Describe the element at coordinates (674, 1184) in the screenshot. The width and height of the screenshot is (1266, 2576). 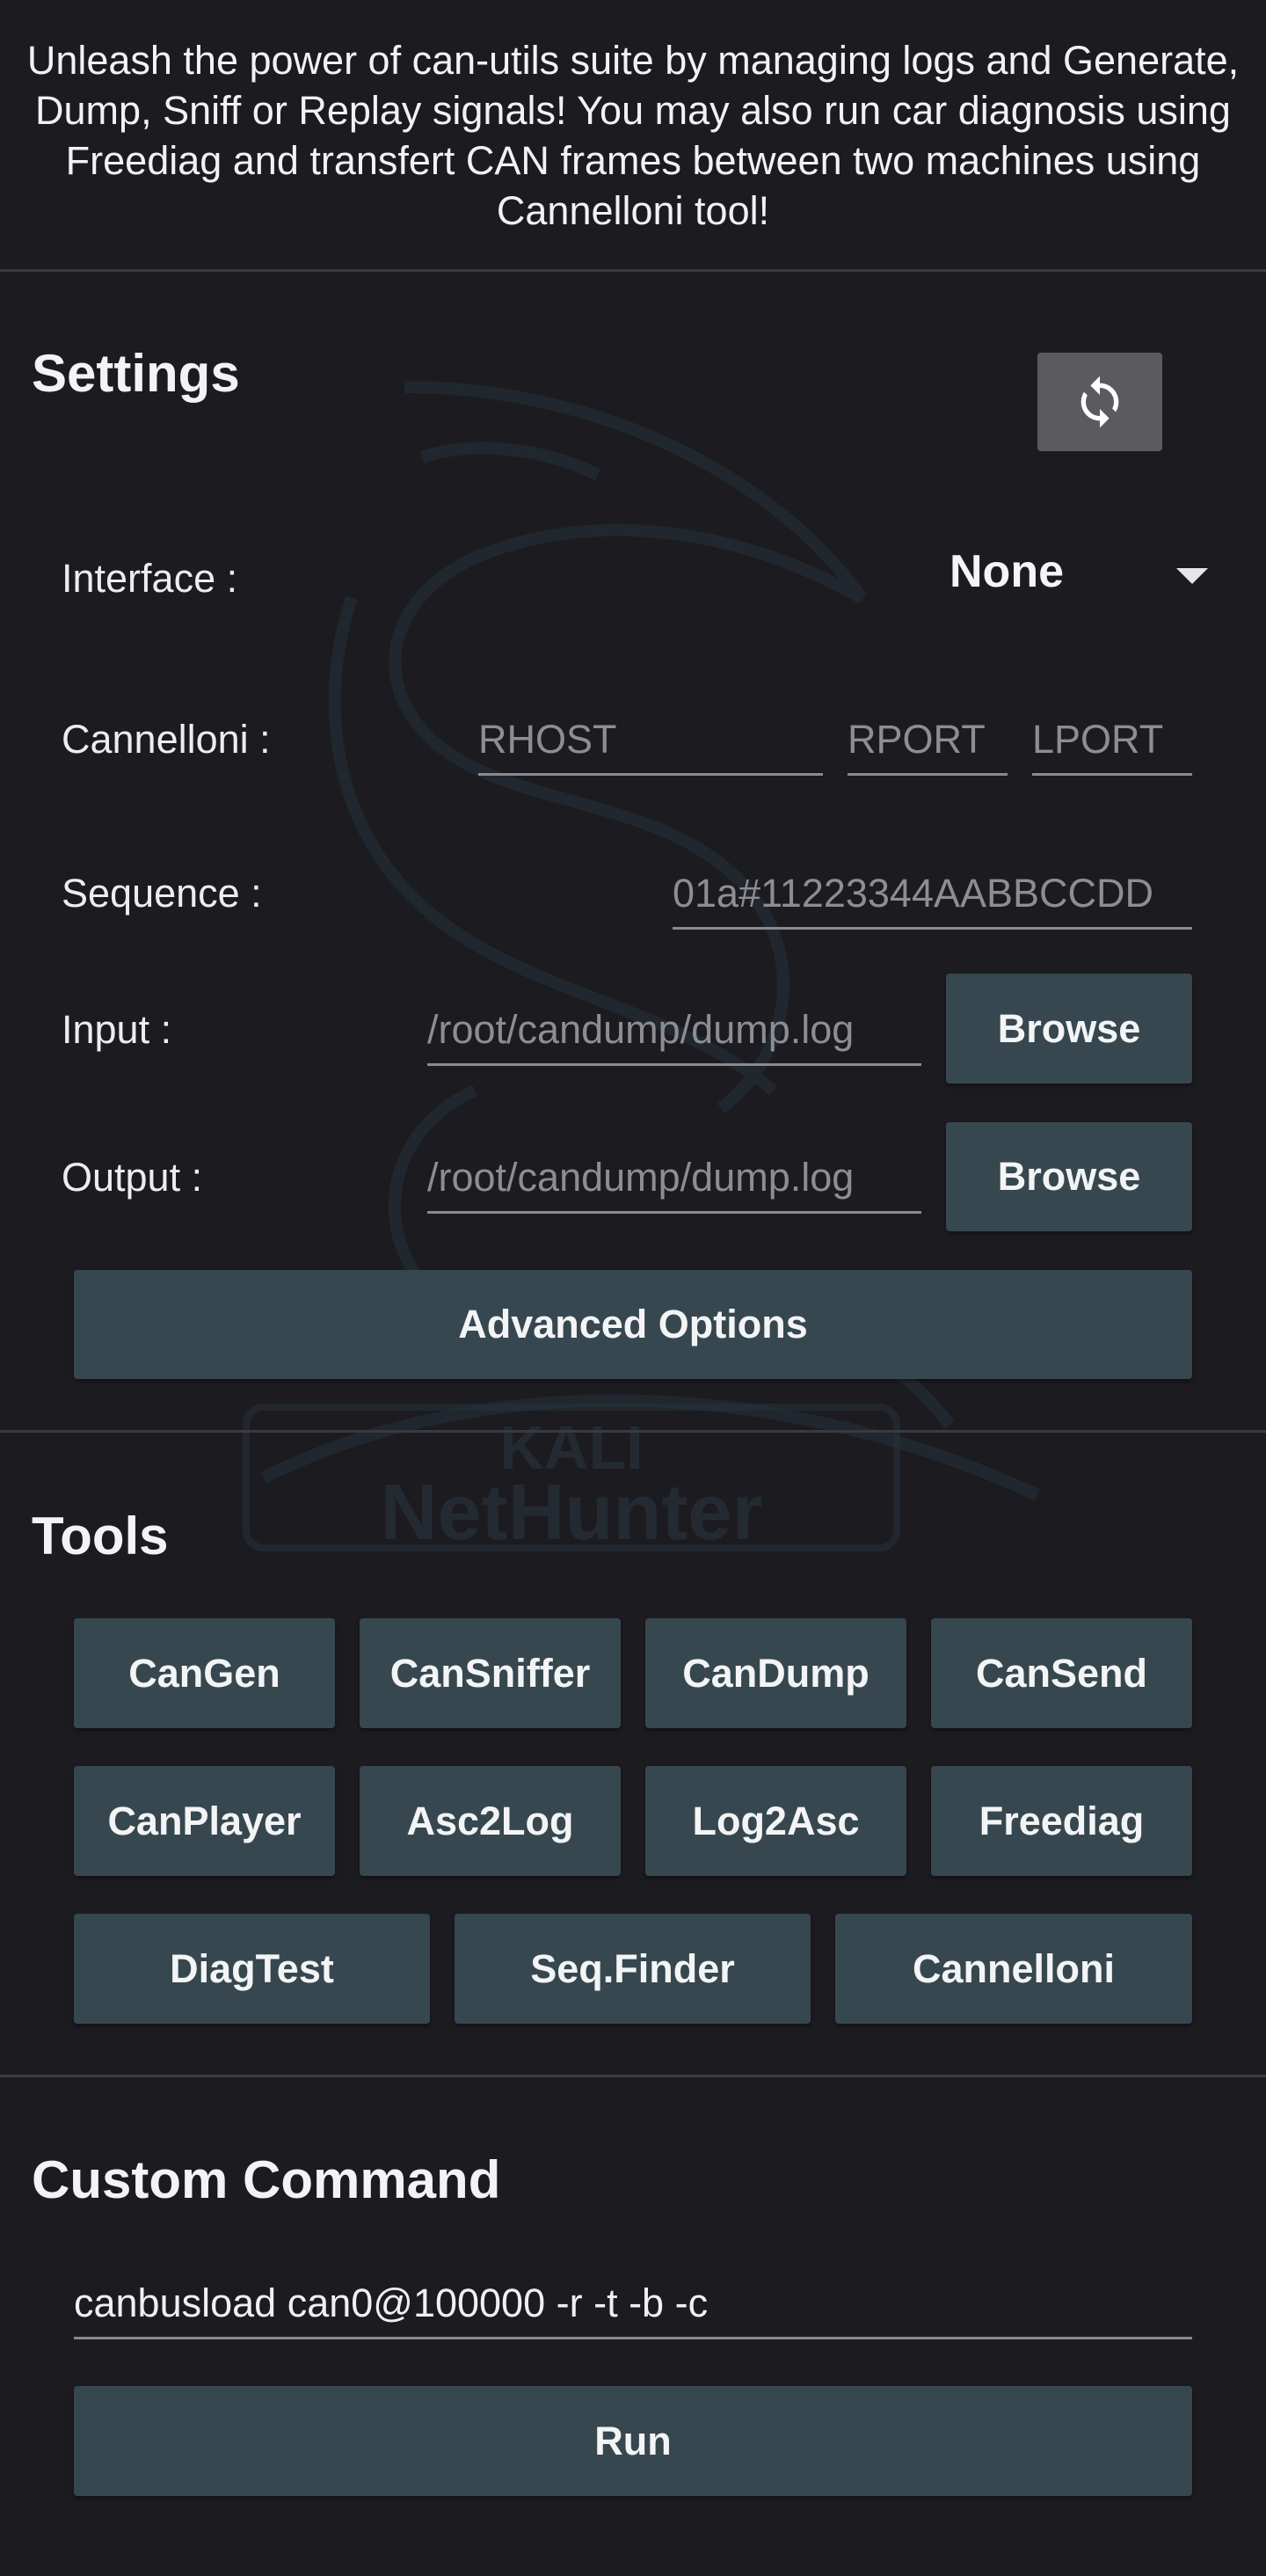
I see `output-path-field: /root/candump/dump.log` at that location.